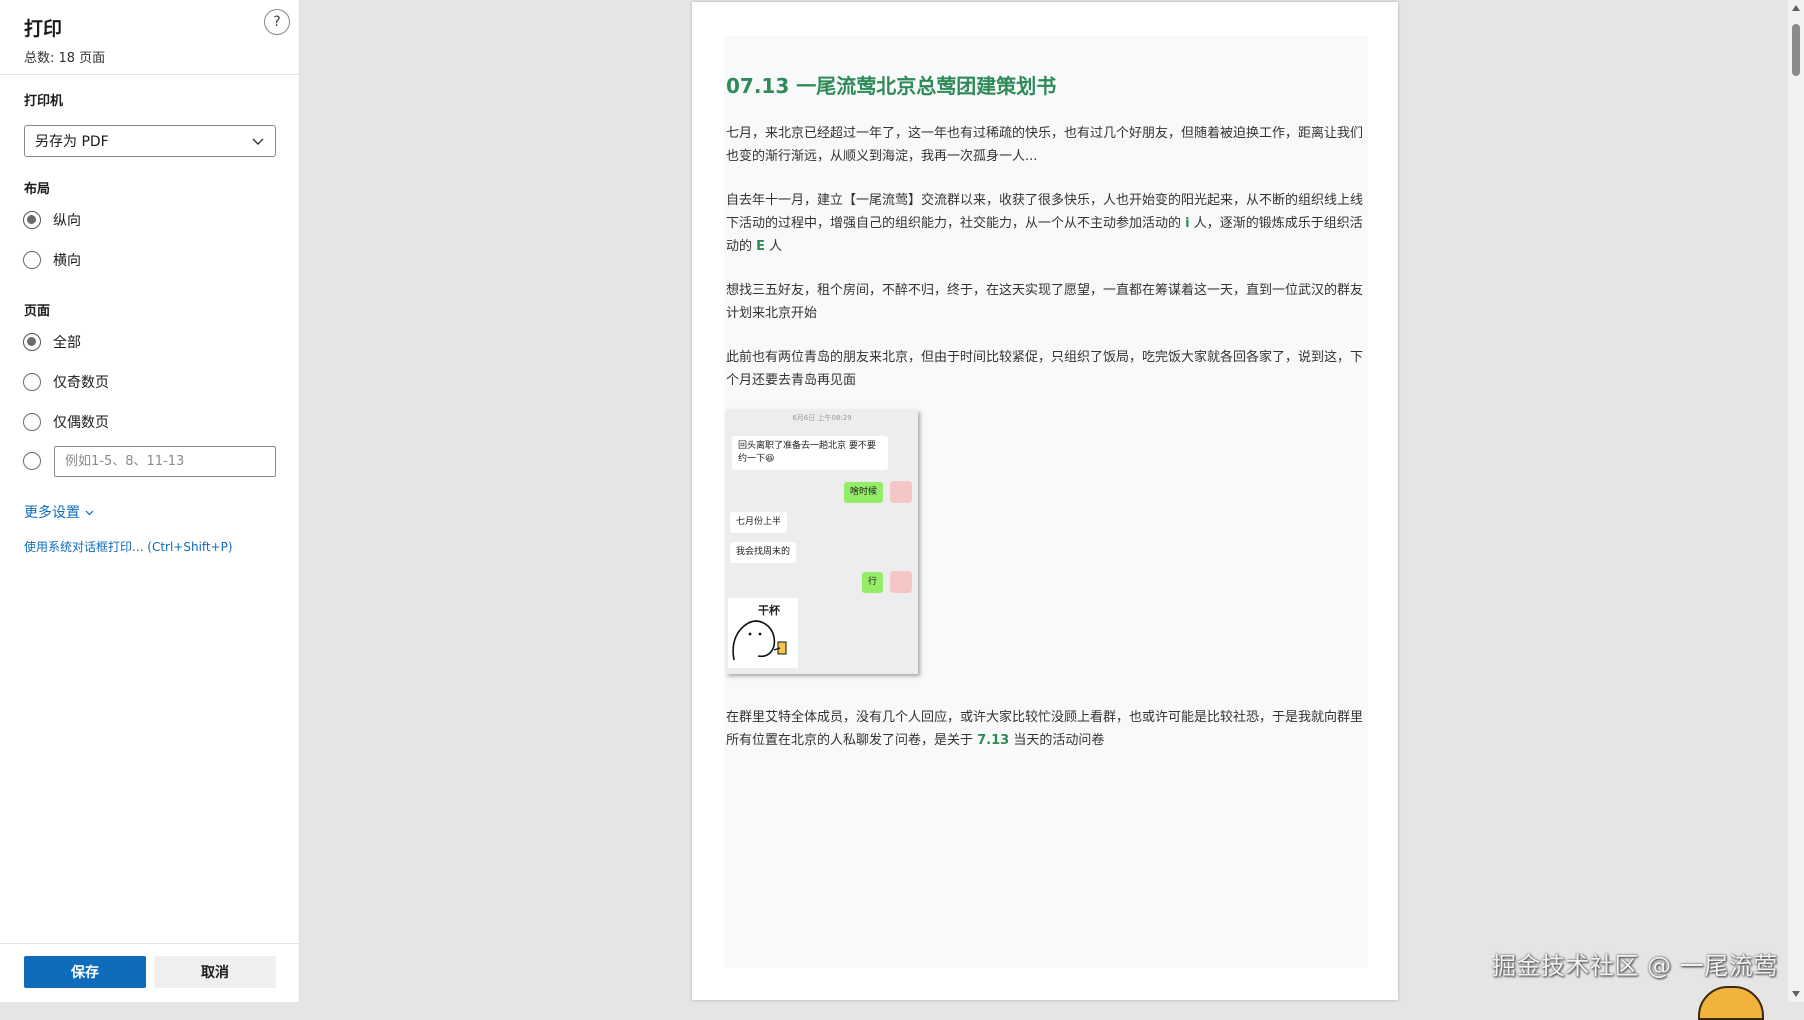  Describe the element at coordinates (32, 422) in the screenshot. I see `radio-even-pages` at that location.